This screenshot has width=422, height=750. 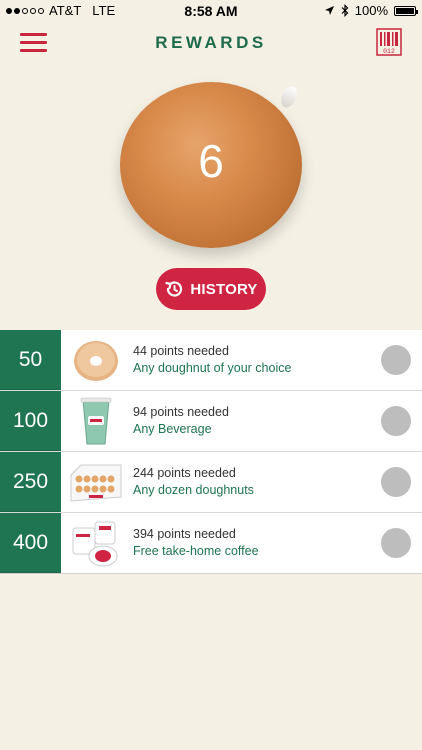 What do you see at coordinates (95, 544) in the screenshot?
I see `coffee-pods-icon` at bounding box center [95, 544].